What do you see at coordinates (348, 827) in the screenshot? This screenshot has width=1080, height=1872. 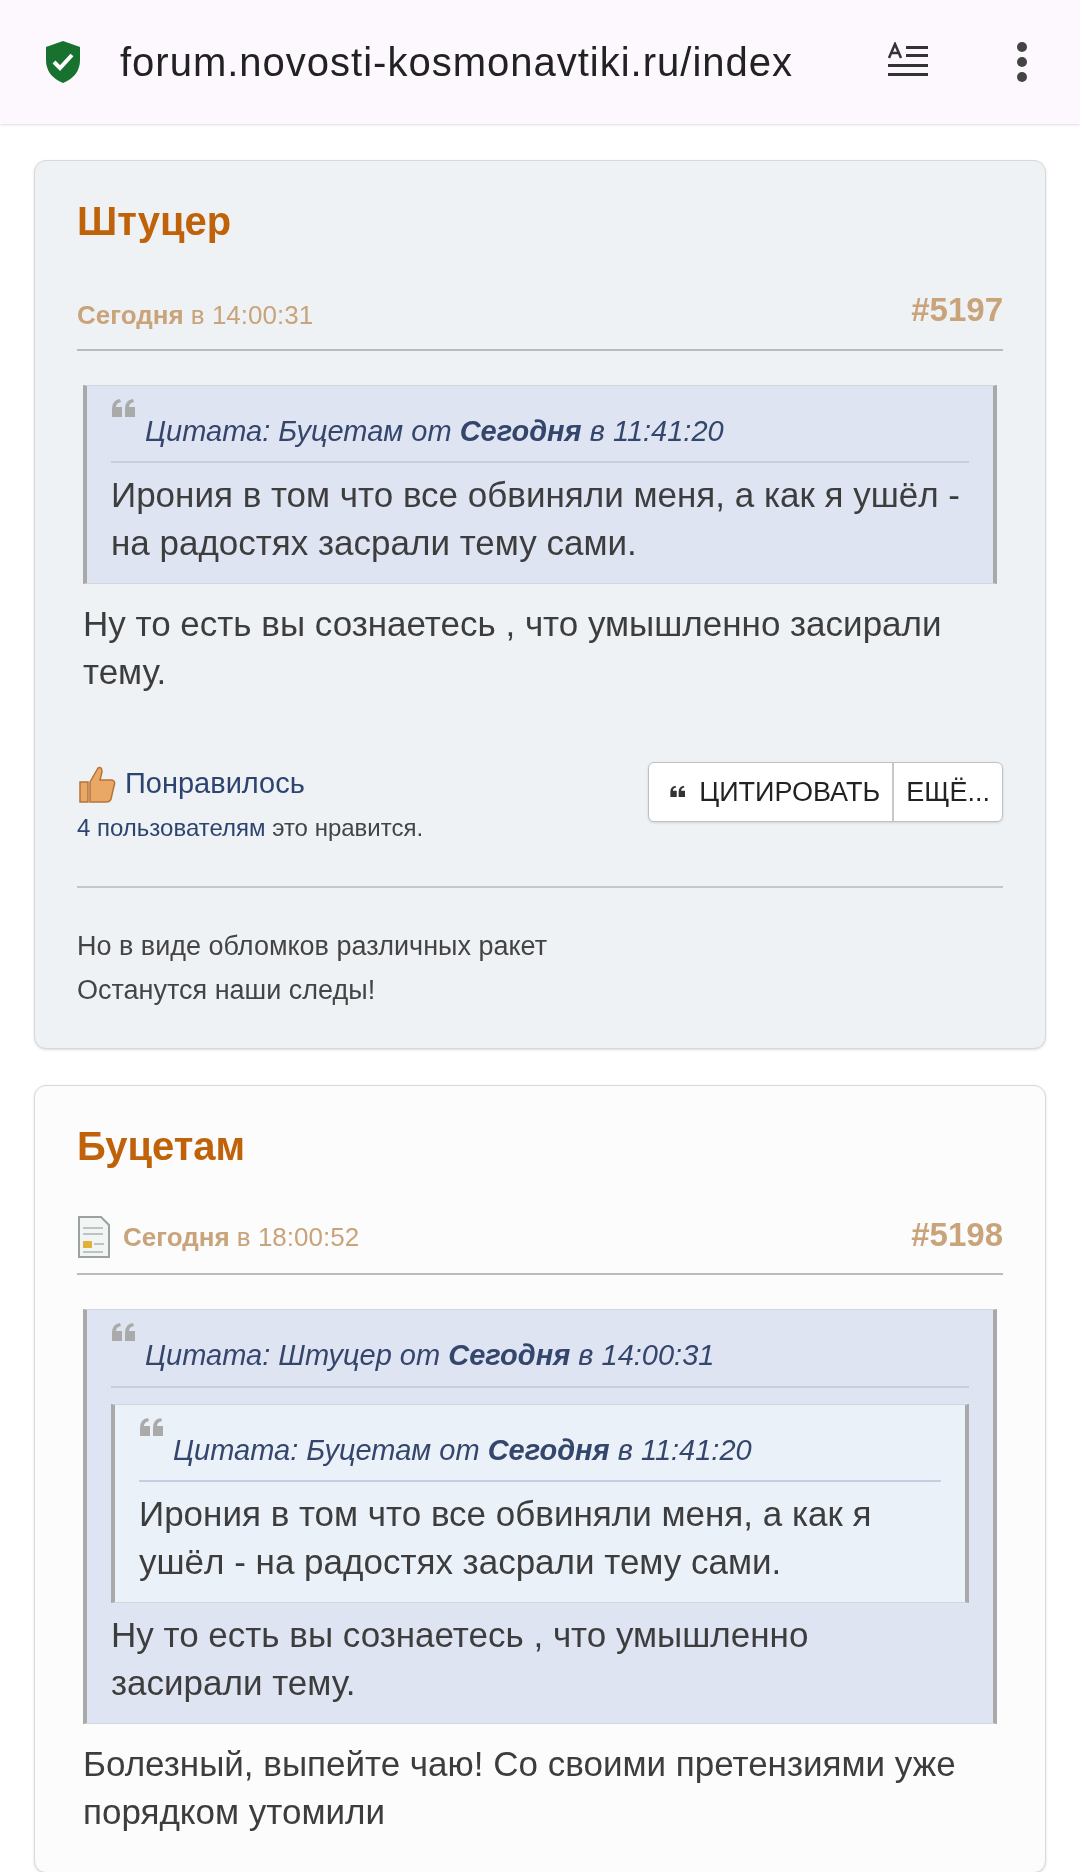 I see `likes-text: это нравится.` at bounding box center [348, 827].